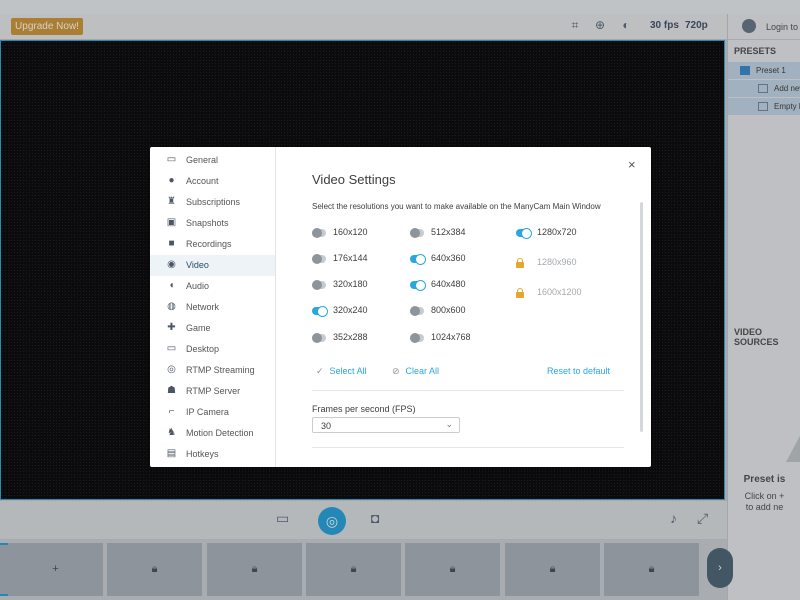 The width and height of the screenshot is (800, 600). I want to click on resolution-label: 1600x1200, so click(559, 292).